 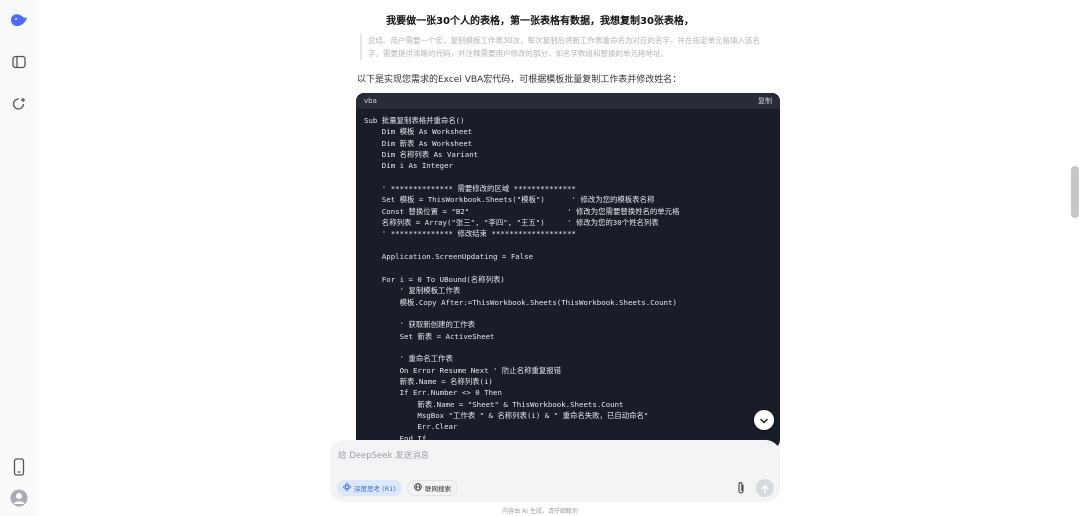 I want to click on phone-icon, so click(x=19, y=467).